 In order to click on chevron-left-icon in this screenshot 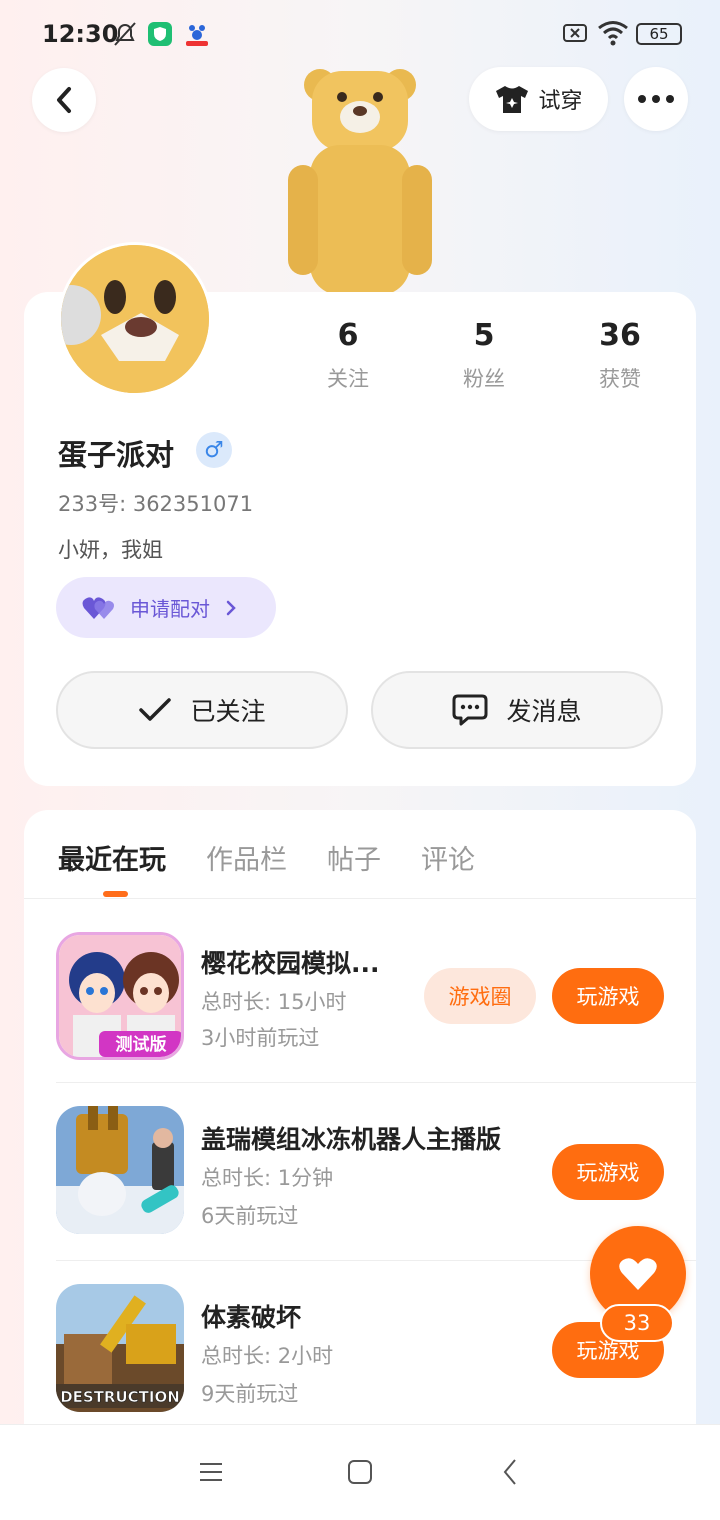, I will do `click(64, 100)`.